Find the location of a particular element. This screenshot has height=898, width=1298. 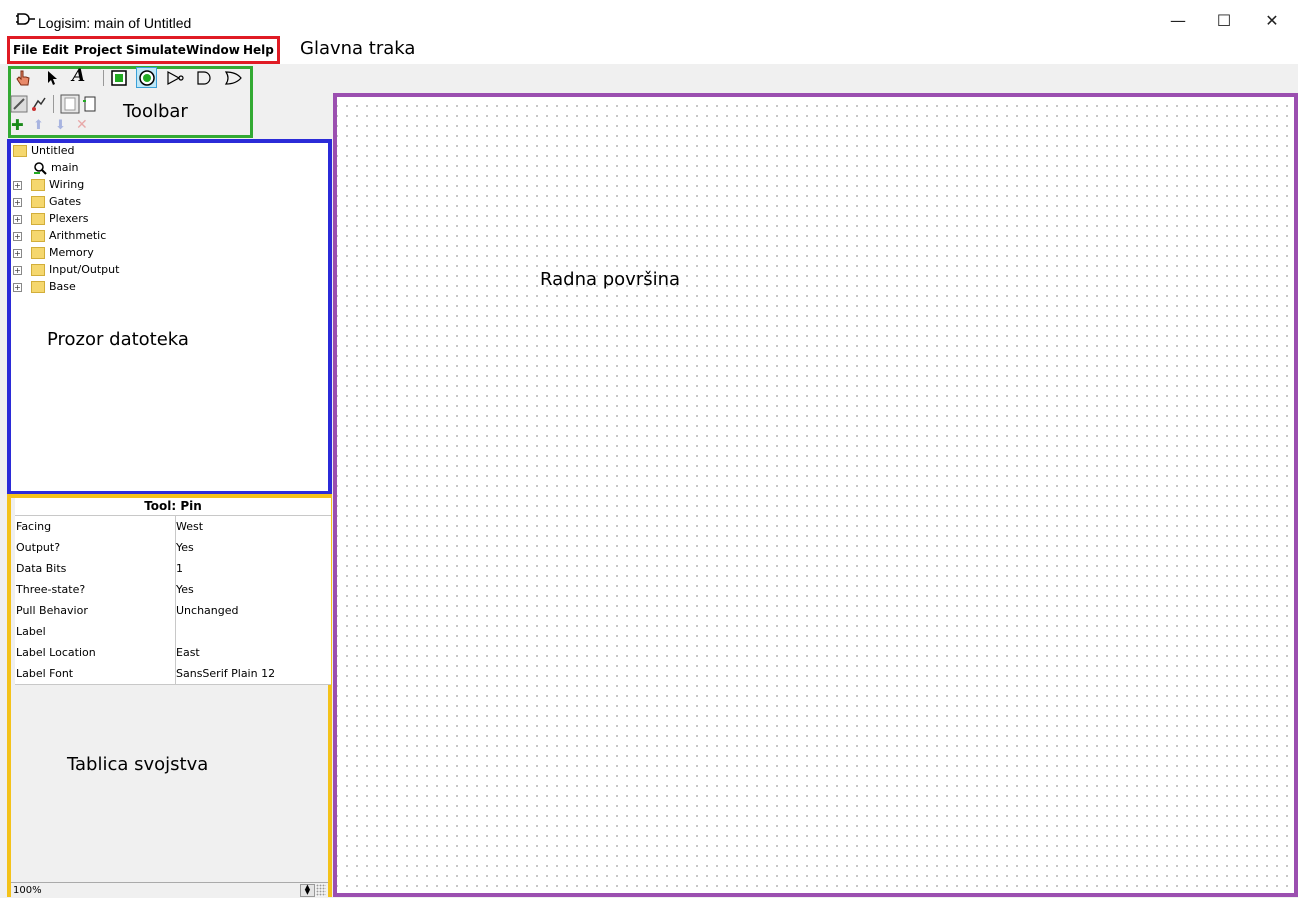

tree-project-label: Untitled is located at coordinates (53, 150).